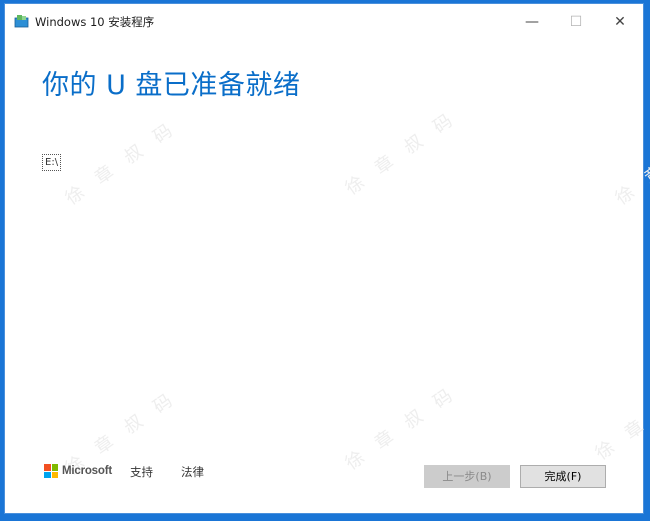 The height and width of the screenshot is (521, 650). What do you see at coordinates (576, 22) in the screenshot?
I see `maximize-button: ☐` at bounding box center [576, 22].